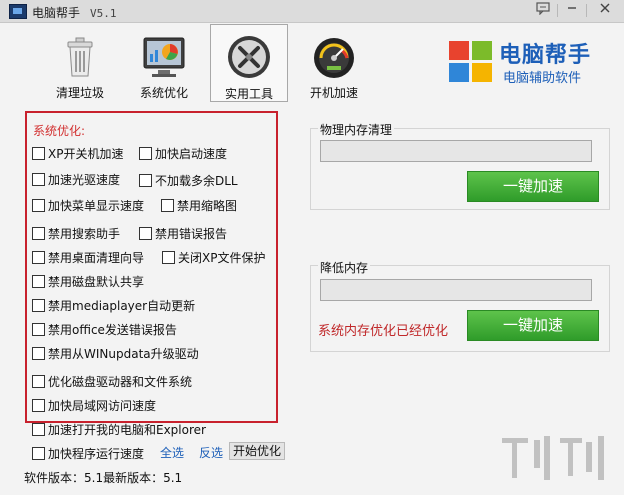 Image resolution: width=624 pixels, height=495 pixels. Describe the element at coordinates (86, 154) in the screenshot. I see `option-label: XP开关机加速` at that location.